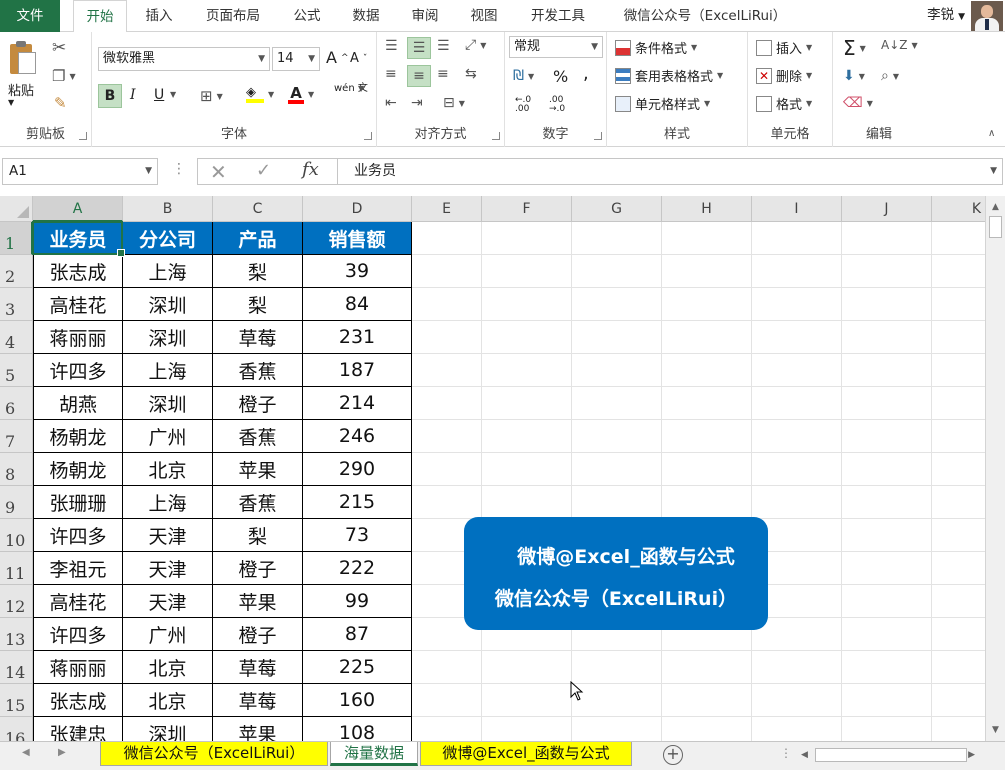 This screenshot has width=1005, height=770. What do you see at coordinates (669, 75) in the screenshot?
I see `format-as-table-button: 套用表格格式 ▼` at bounding box center [669, 75].